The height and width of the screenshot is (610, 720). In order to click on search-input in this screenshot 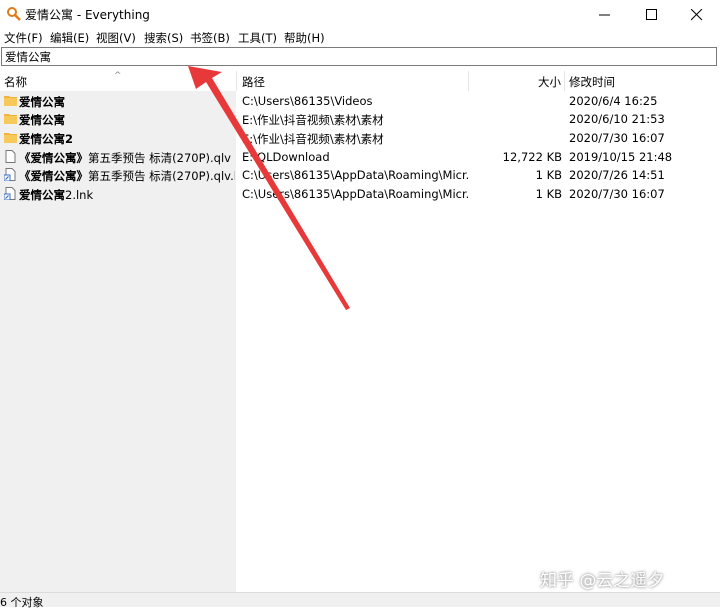, I will do `click(354, 56)`.